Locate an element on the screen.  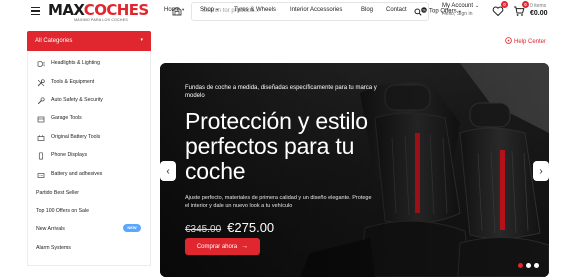
wishlist-count-badge: 0 is located at coordinates (504, 4).